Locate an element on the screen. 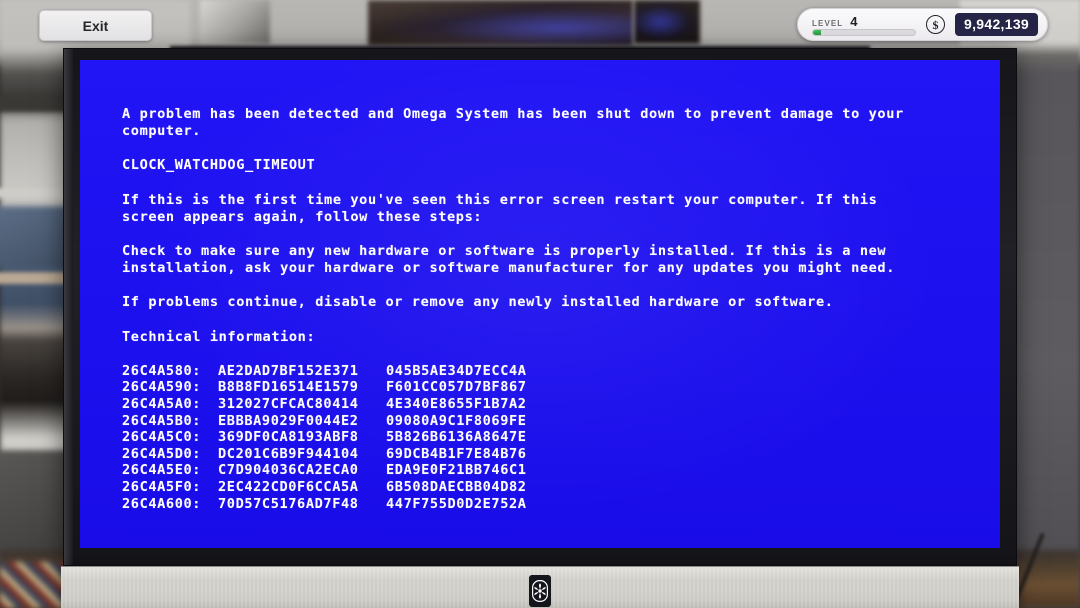 This screenshot has width=1080, height=608. dump-address: 26C4A590: is located at coordinates (162, 387).